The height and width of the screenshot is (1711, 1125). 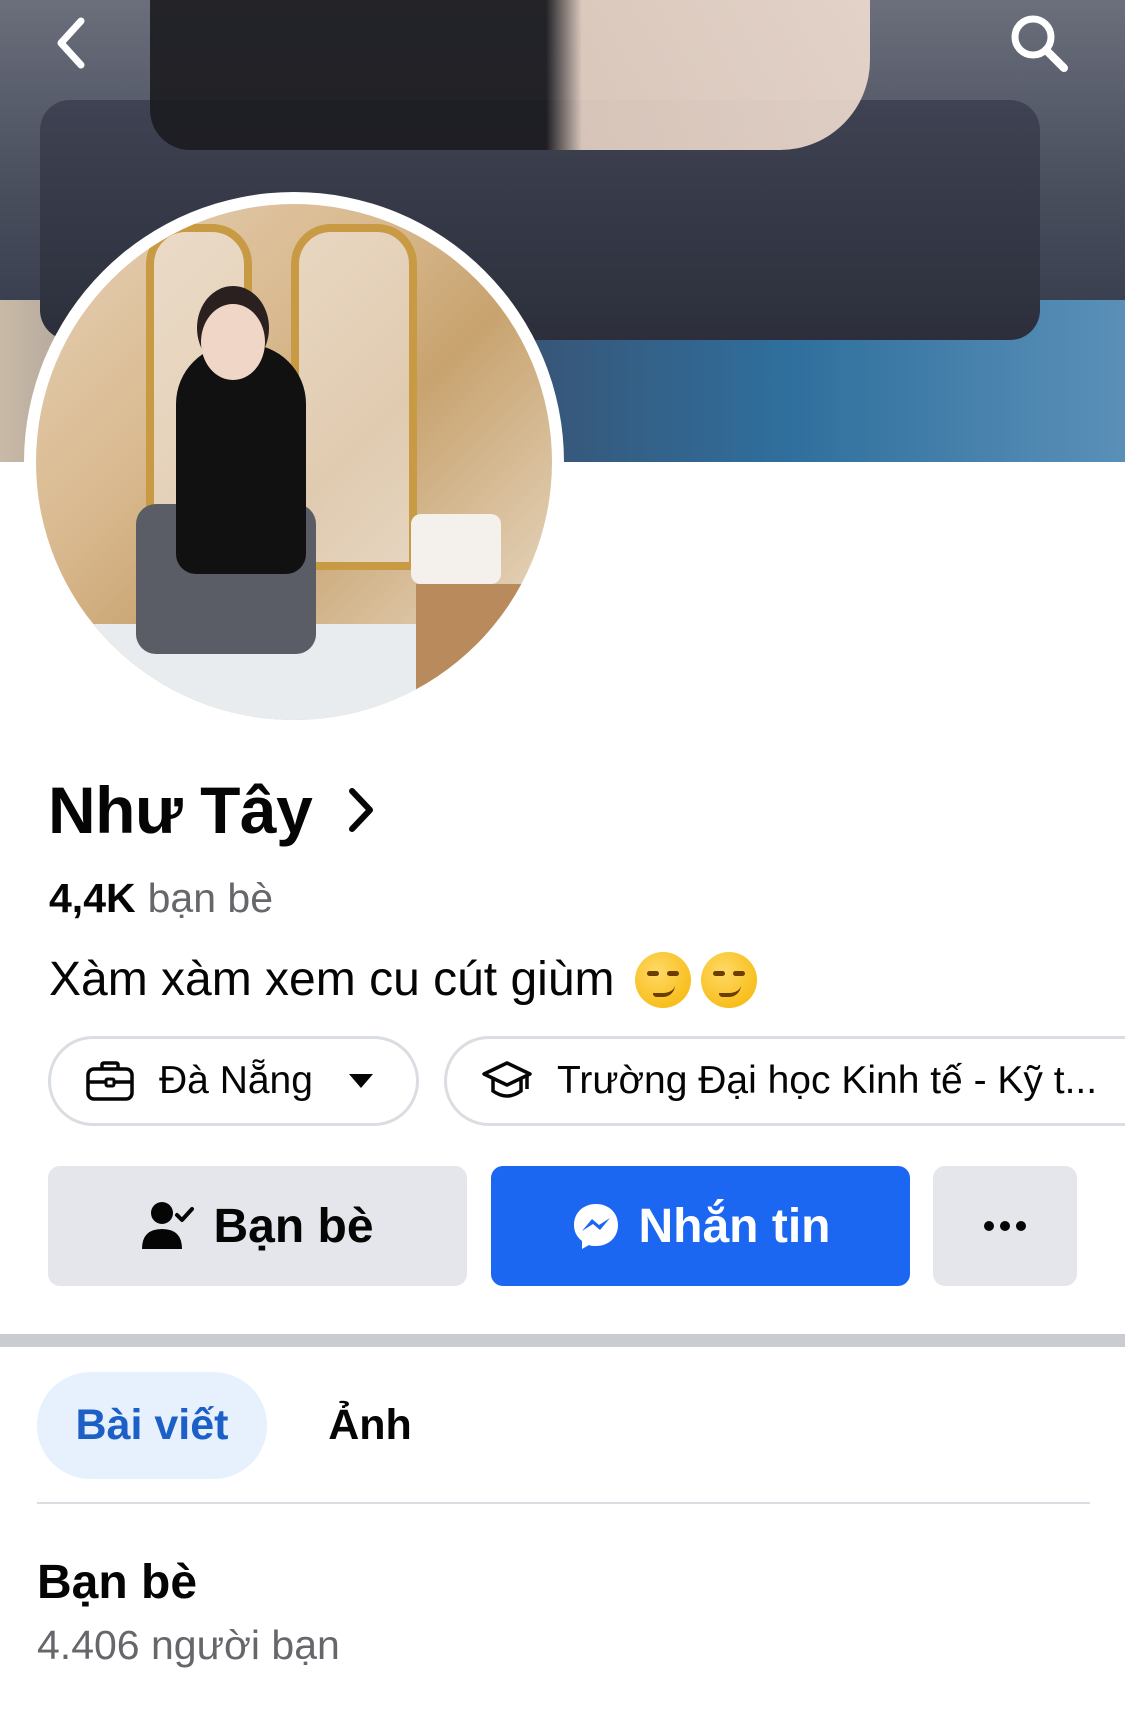 What do you see at coordinates (110, 1081) in the screenshot?
I see `briefcase-icon` at bounding box center [110, 1081].